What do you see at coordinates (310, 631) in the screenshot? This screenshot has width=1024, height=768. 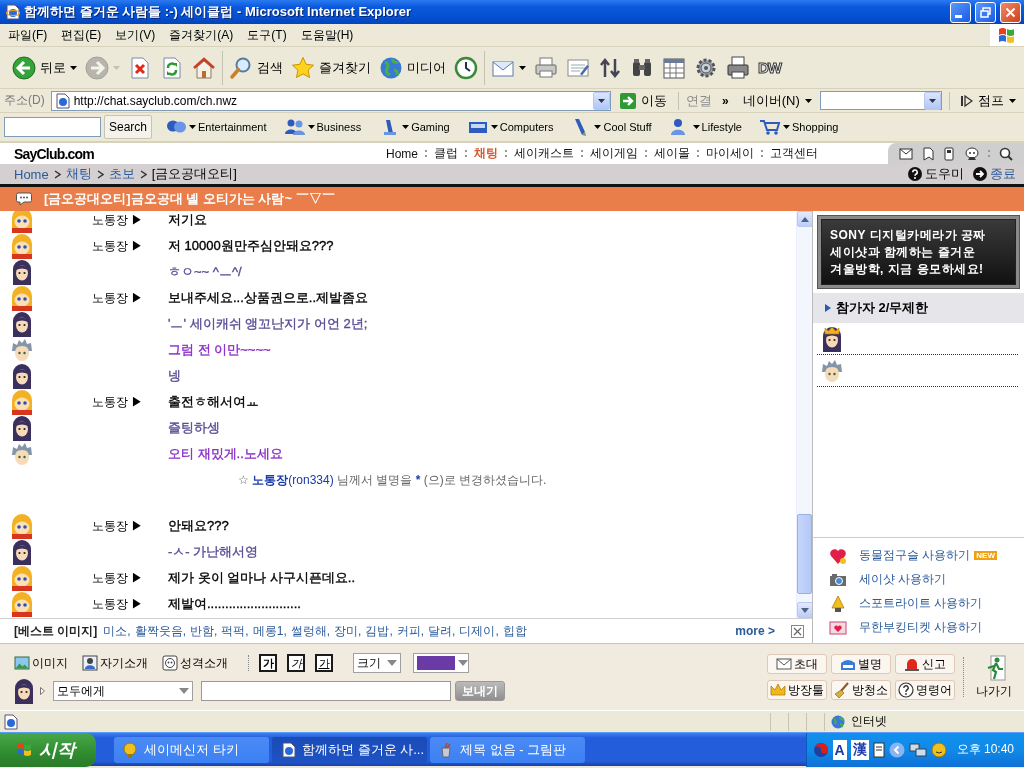 I see `emoticon-link: 썰렁해,` at bounding box center [310, 631].